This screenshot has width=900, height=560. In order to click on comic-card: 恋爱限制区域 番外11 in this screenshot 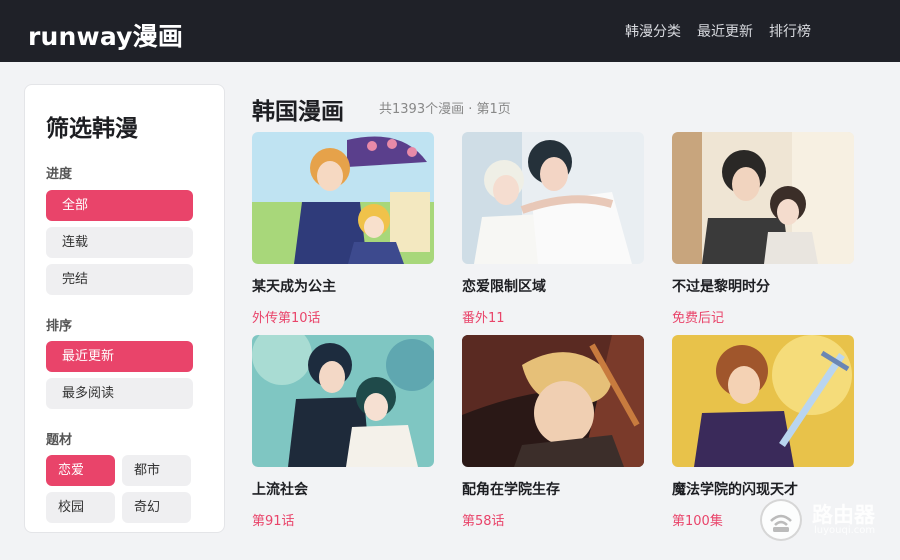, I will do `click(553, 229)`.